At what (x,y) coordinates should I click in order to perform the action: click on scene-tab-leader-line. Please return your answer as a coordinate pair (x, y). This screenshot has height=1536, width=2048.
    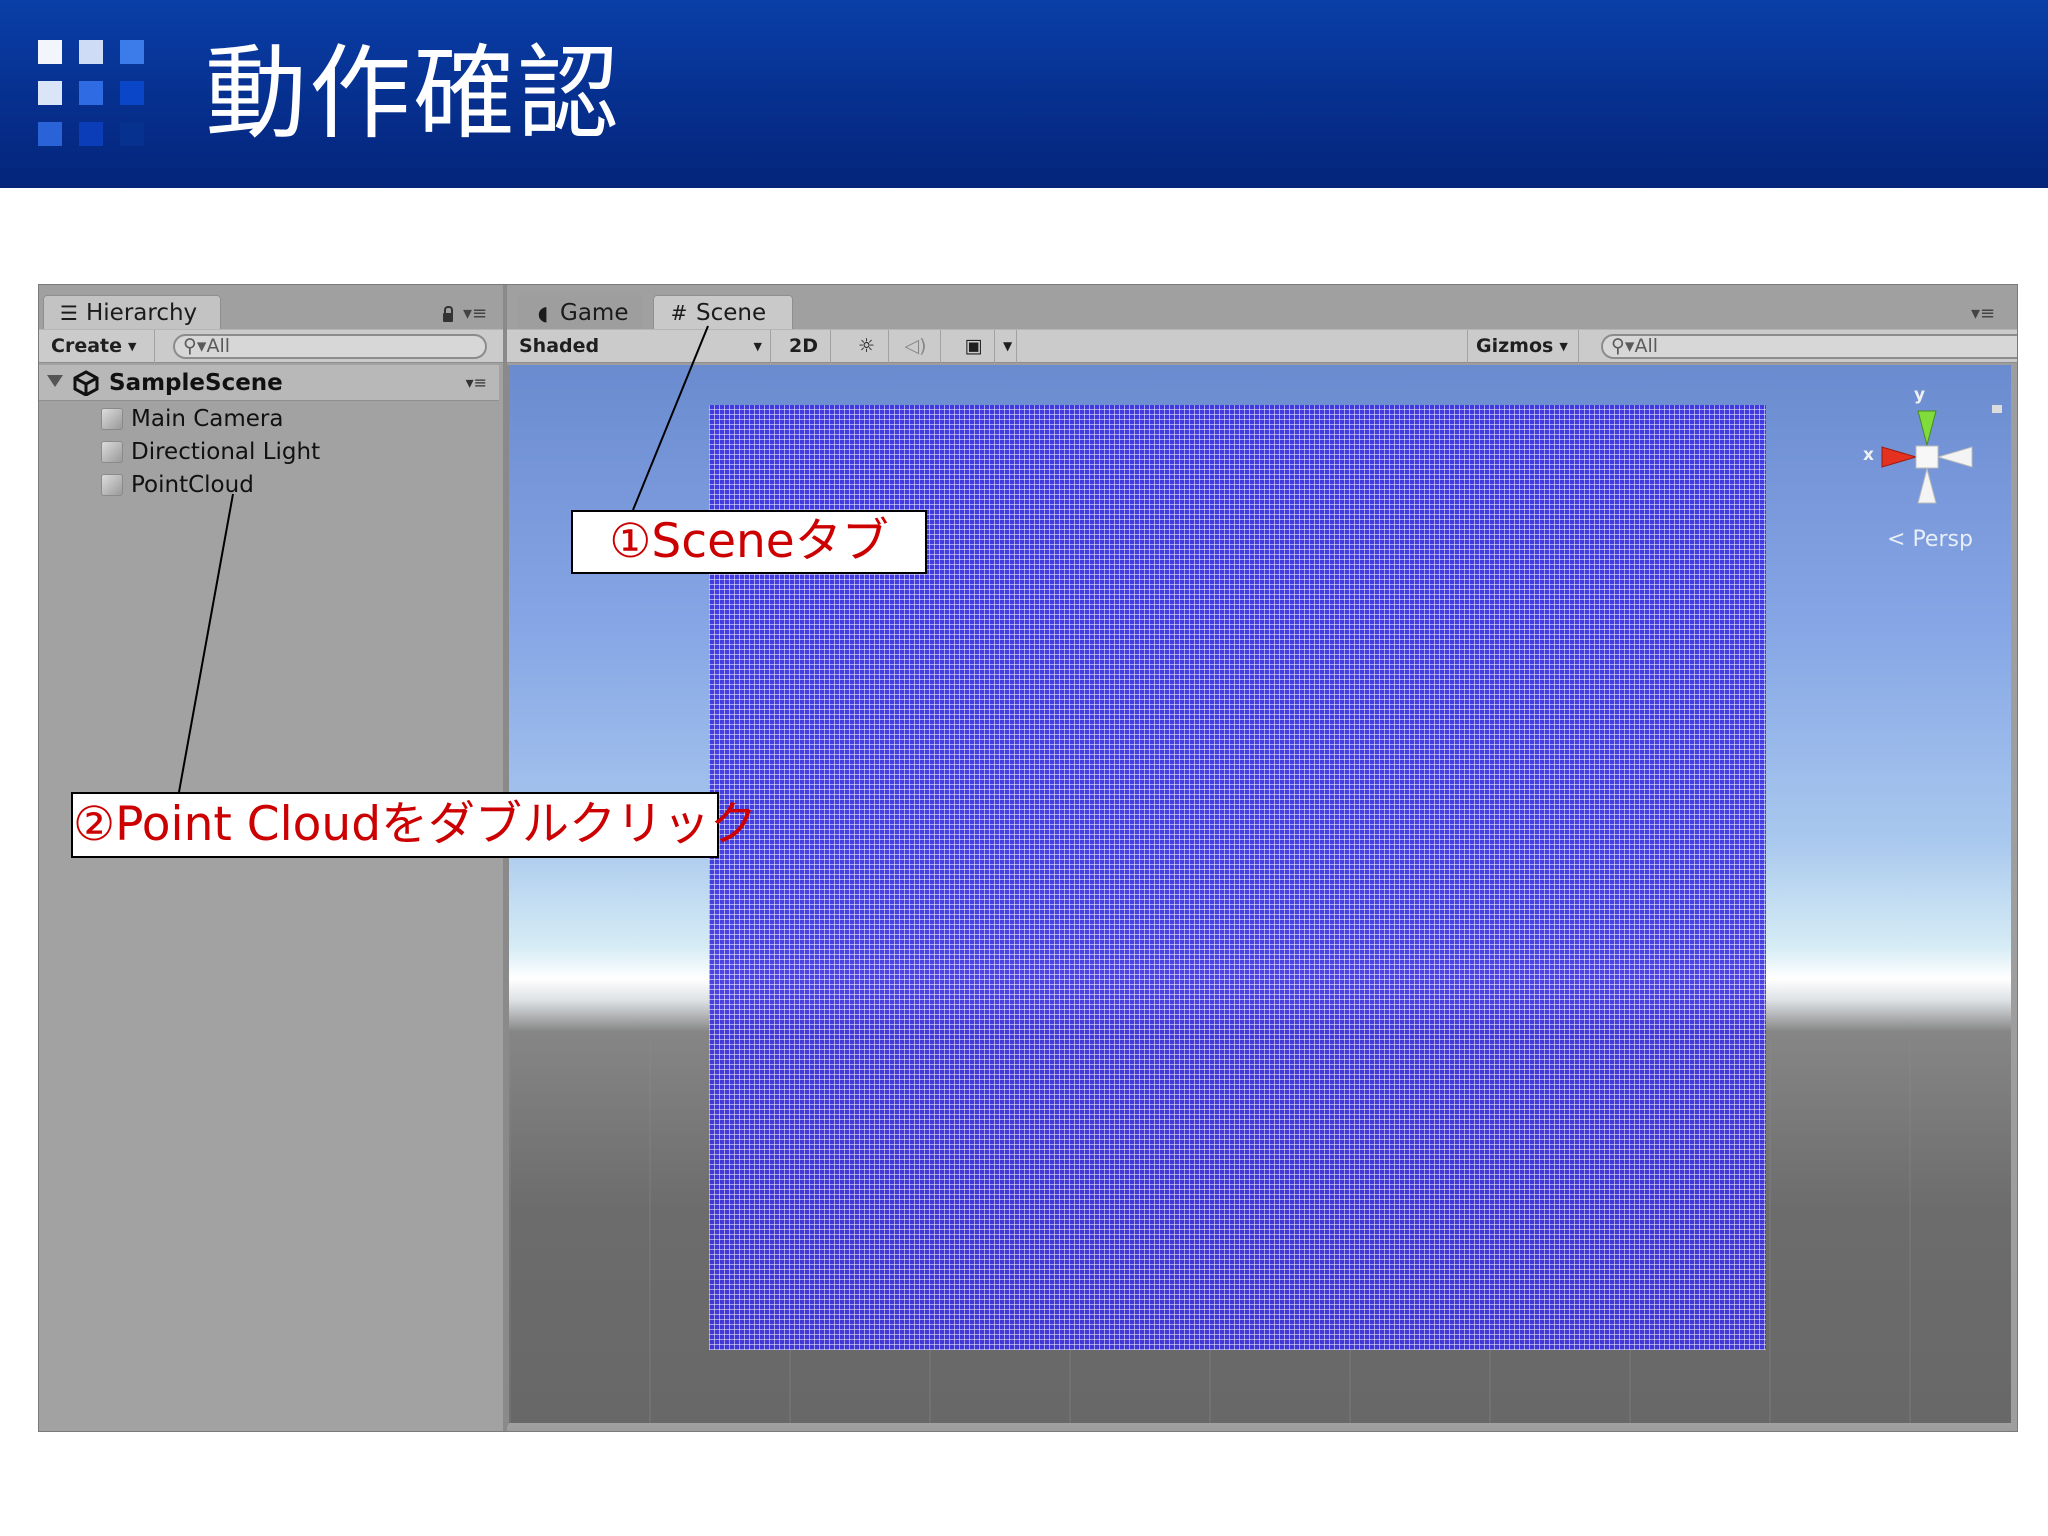
    Looking at the image, I should click on (670, 418).